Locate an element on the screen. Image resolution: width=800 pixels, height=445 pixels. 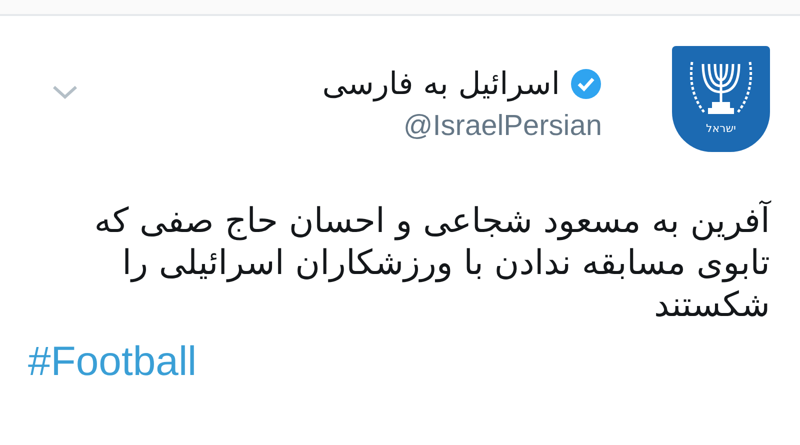
emblem-avatar: ישראל is located at coordinates (721, 99).